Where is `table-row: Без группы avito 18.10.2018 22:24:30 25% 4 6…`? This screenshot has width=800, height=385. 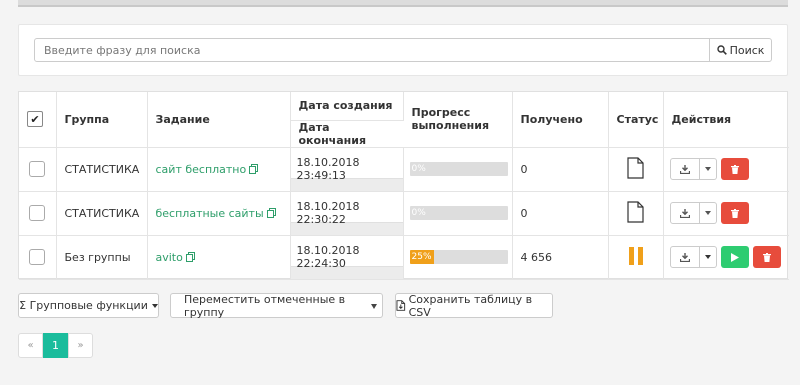
table-row: Без группы avito 18.10.2018 22:24:30 25% 4 6… is located at coordinates (404, 257).